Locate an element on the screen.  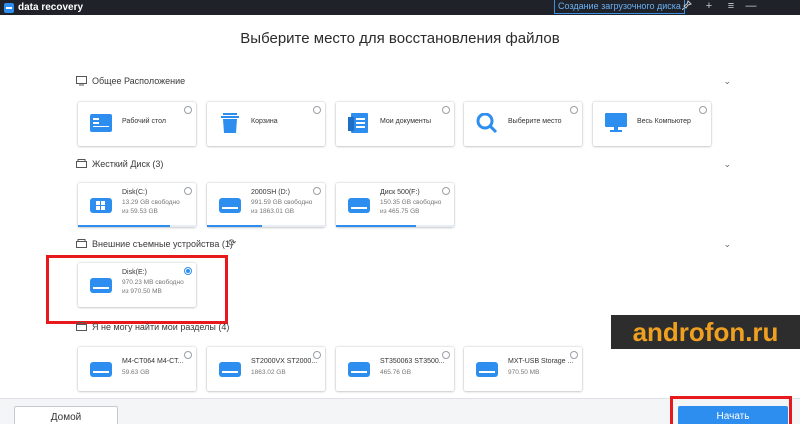
menu-icon: ≡ is located at coordinates (731, 7).